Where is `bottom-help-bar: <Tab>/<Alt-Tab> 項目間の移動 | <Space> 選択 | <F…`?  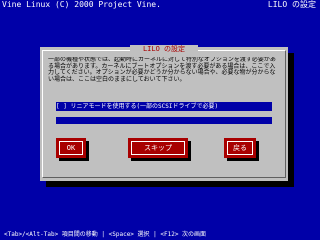
bottom-help-bar: <Tab>/<Alt-Tab> 項目間の移動 | <Space> 選択 | <F… is located at coordinates (160, 235).